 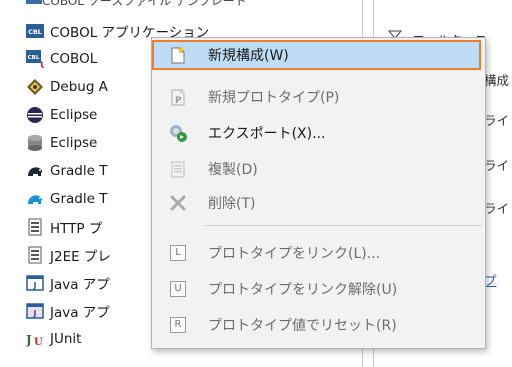 What do you see at coordinates (35, 115) in the screenshot?
I see `eclipse-icon` at bounding box center [35, 115].